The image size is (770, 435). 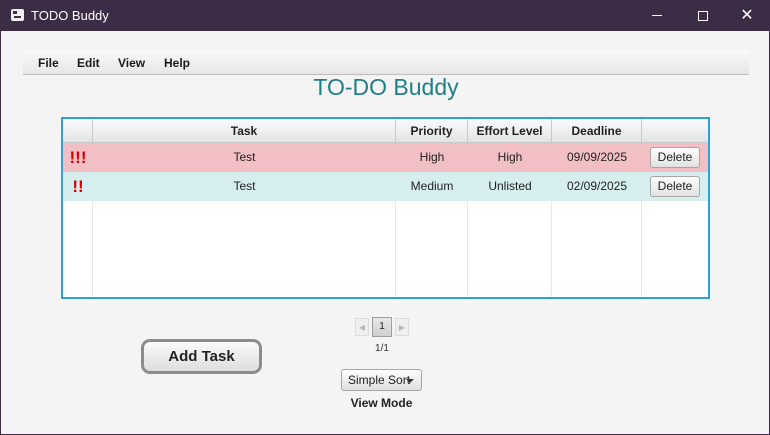 I want to click on deadline-cell: 09/09/2025, so click(x=597, y=157).